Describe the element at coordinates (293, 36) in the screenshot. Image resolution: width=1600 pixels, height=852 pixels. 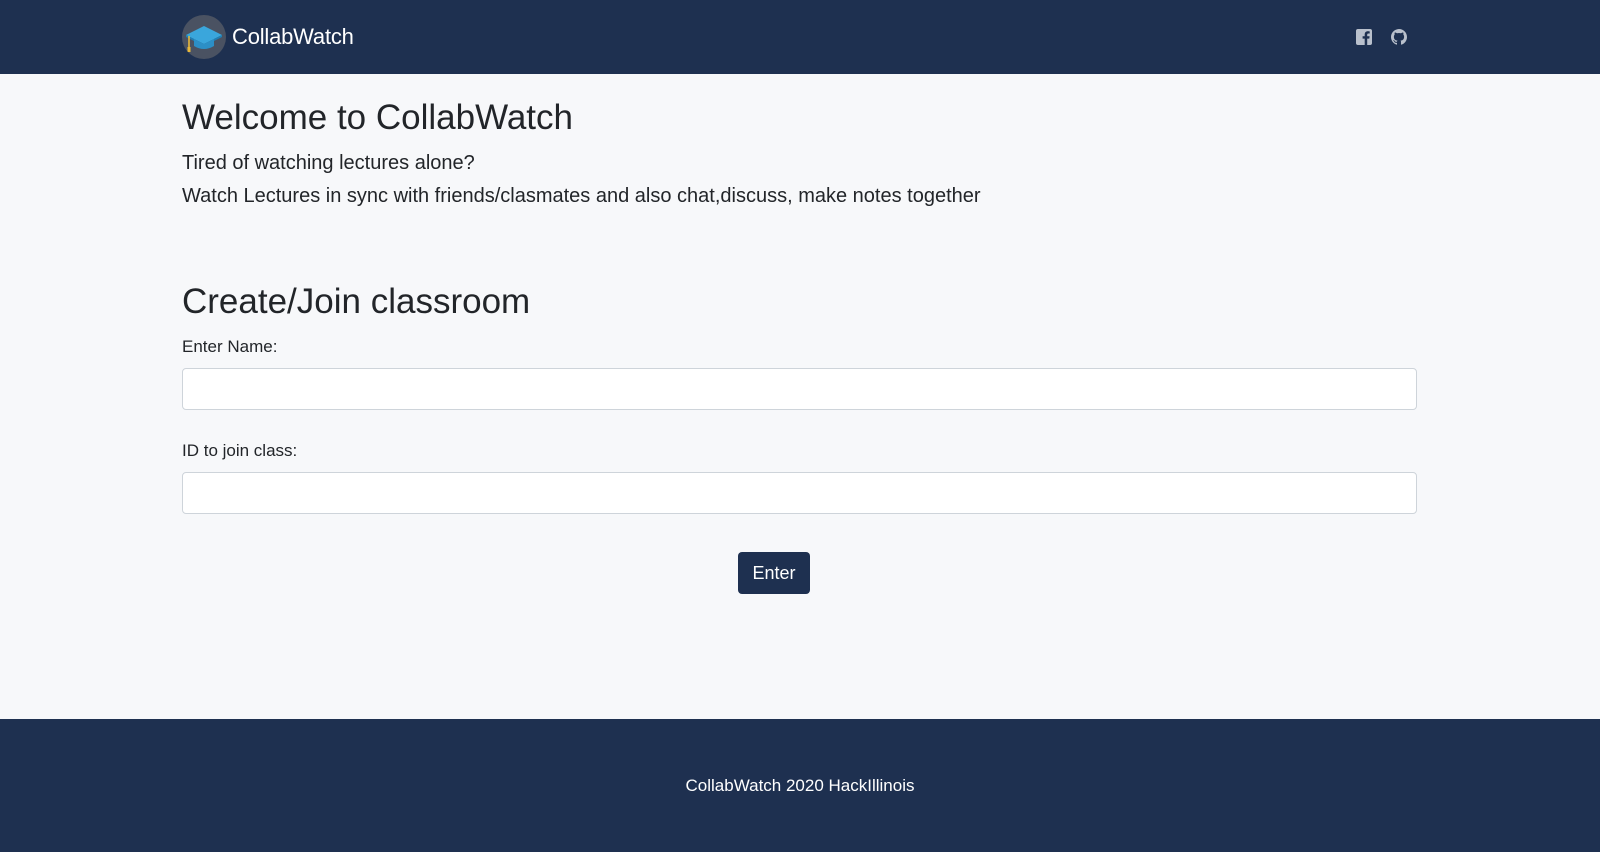
I see `brand-name: CollabWatch` at that location.